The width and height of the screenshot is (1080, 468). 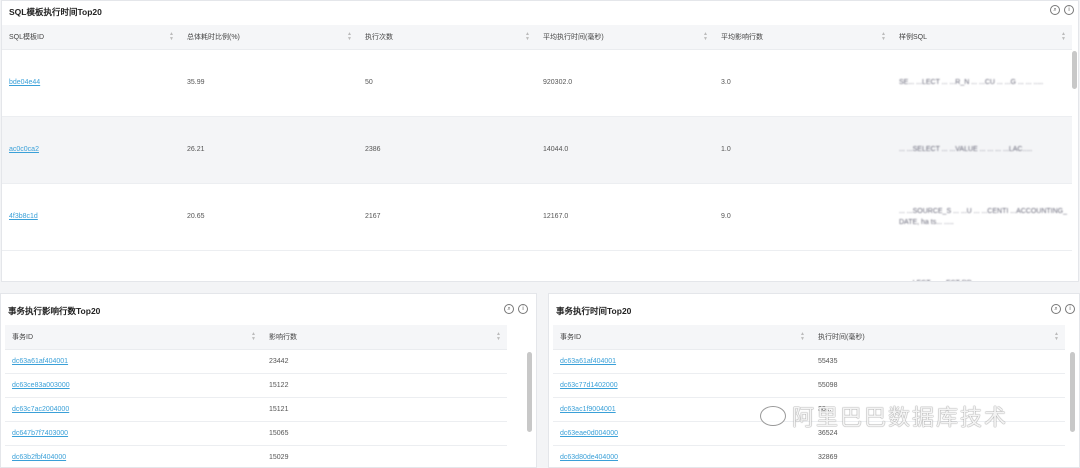 I want to click on transaction-id-link: dc63c7ac2004000, so click(x=40, y=409).